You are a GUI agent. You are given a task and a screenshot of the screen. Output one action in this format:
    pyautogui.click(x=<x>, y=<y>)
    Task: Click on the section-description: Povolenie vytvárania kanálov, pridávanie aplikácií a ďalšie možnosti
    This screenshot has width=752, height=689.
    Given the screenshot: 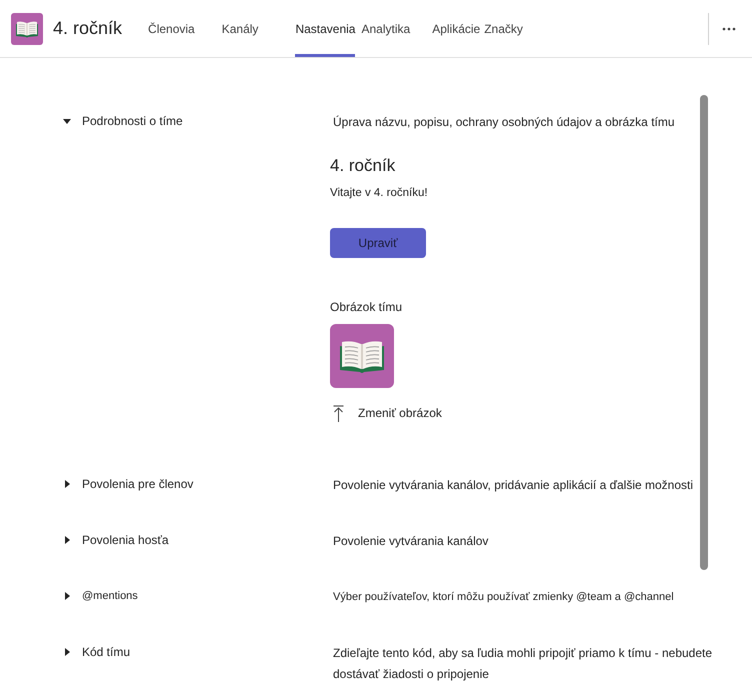 What is the action you would take?
    pyautogui.click(x=513, y=485)
    